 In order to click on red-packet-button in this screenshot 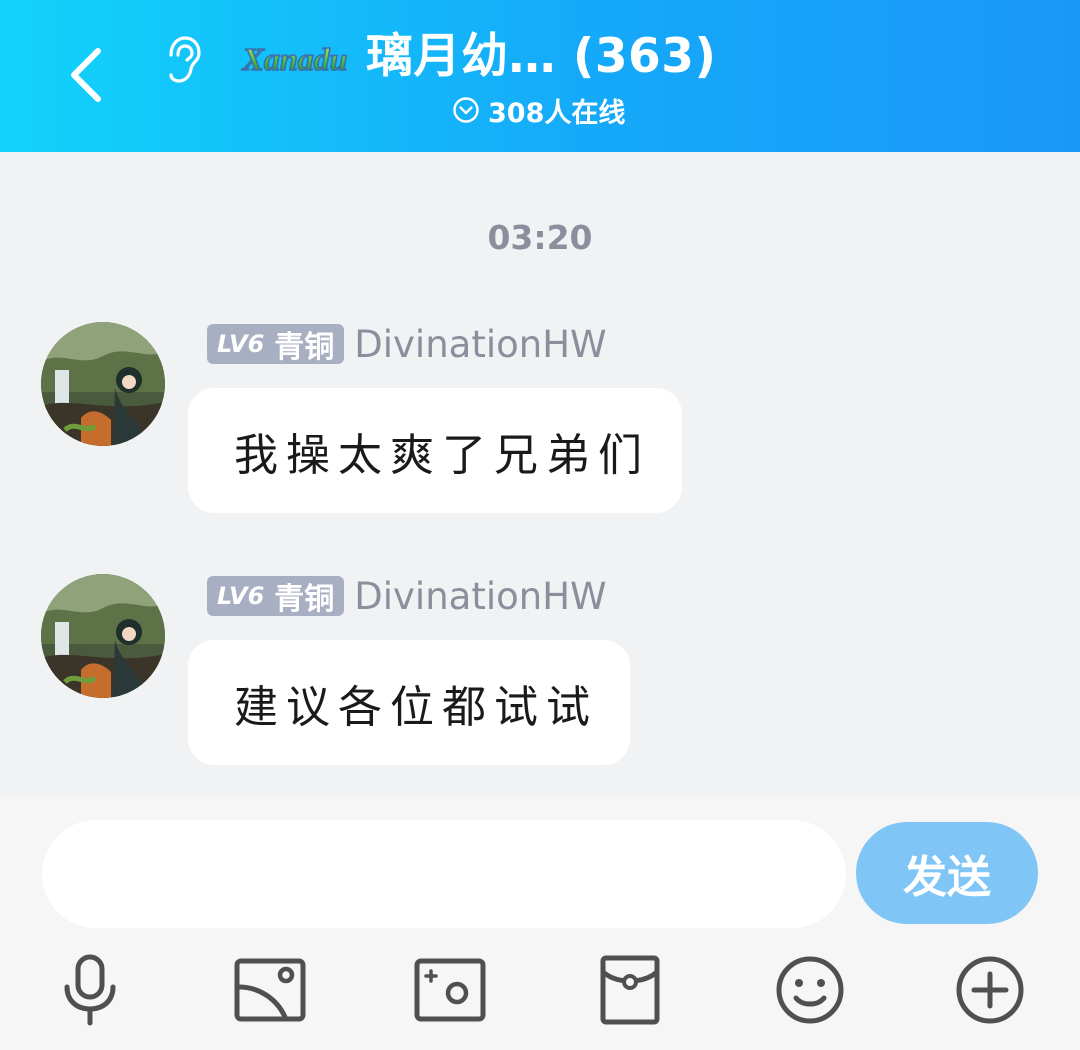, I will do `click(630, 990)`.